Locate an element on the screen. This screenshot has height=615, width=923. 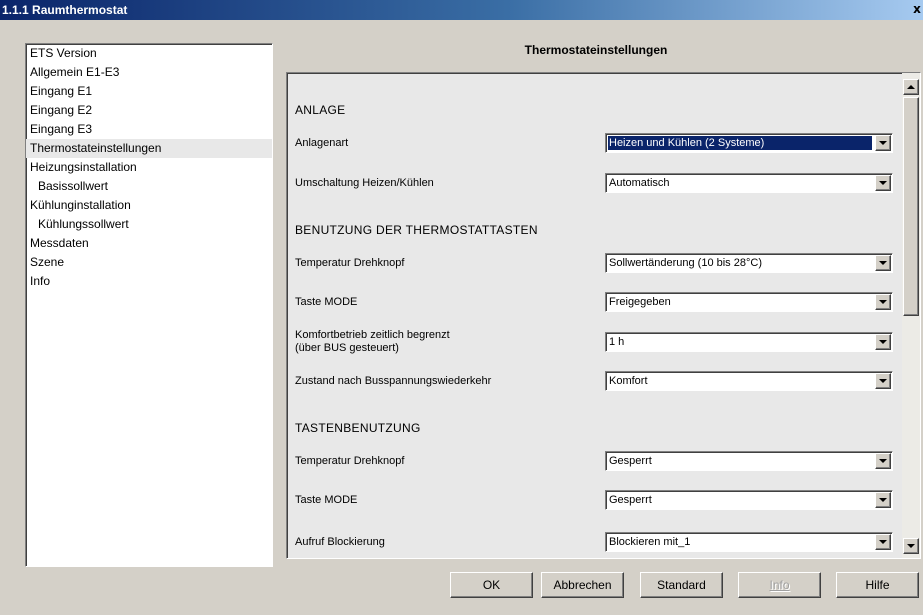
window-title: 1.1.1 Raumthermostat is located at coordinates (65, 10).